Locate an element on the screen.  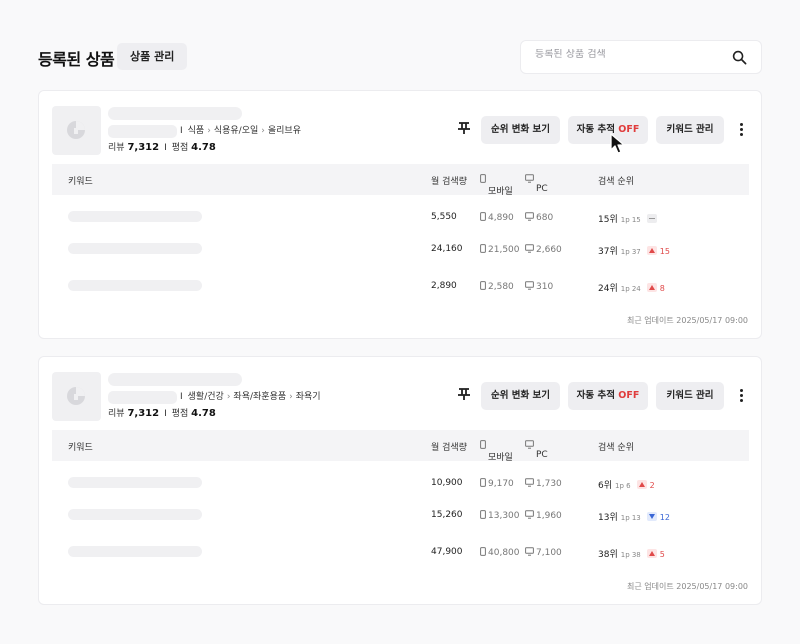
pc-volume: 680 is located at coordinates (539, 217).